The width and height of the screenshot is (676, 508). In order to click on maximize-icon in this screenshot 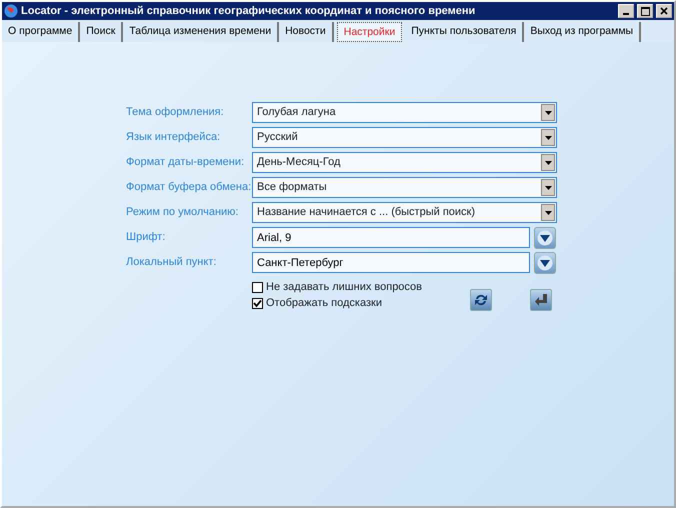, I will do `click(645, 11)`.